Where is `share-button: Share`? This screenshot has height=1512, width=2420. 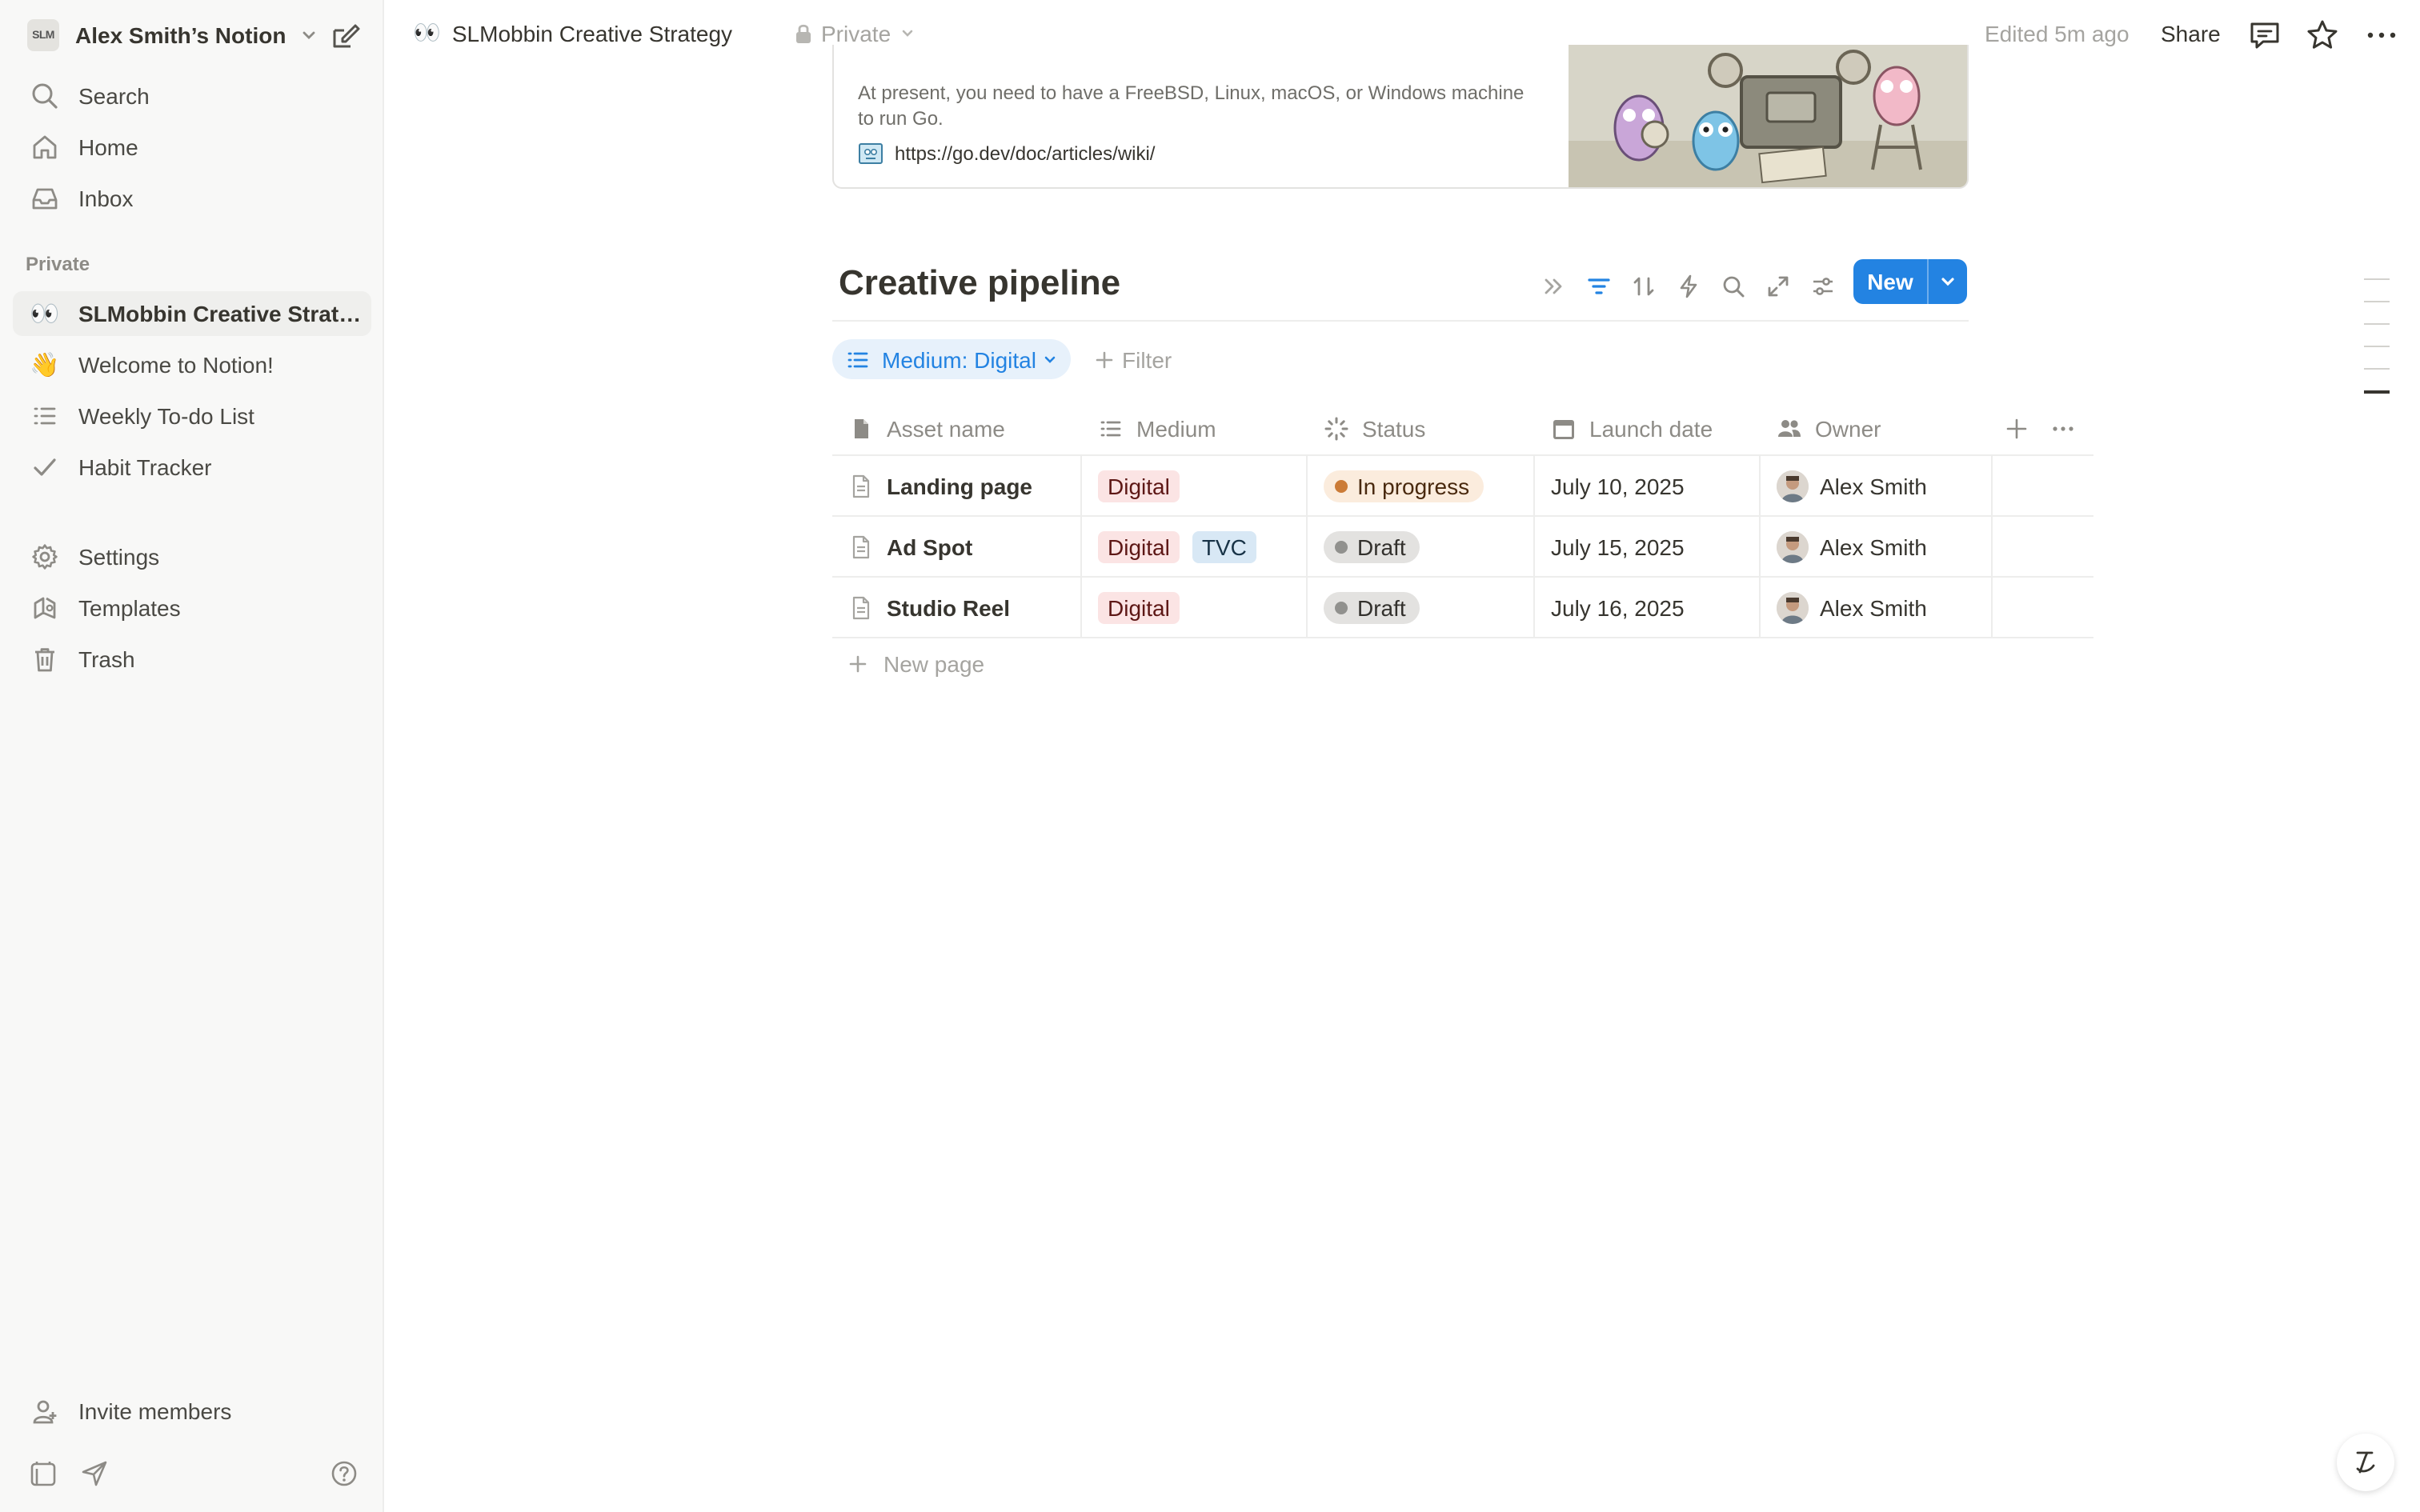 share-button: Share is located at coordinates (2191, 33).